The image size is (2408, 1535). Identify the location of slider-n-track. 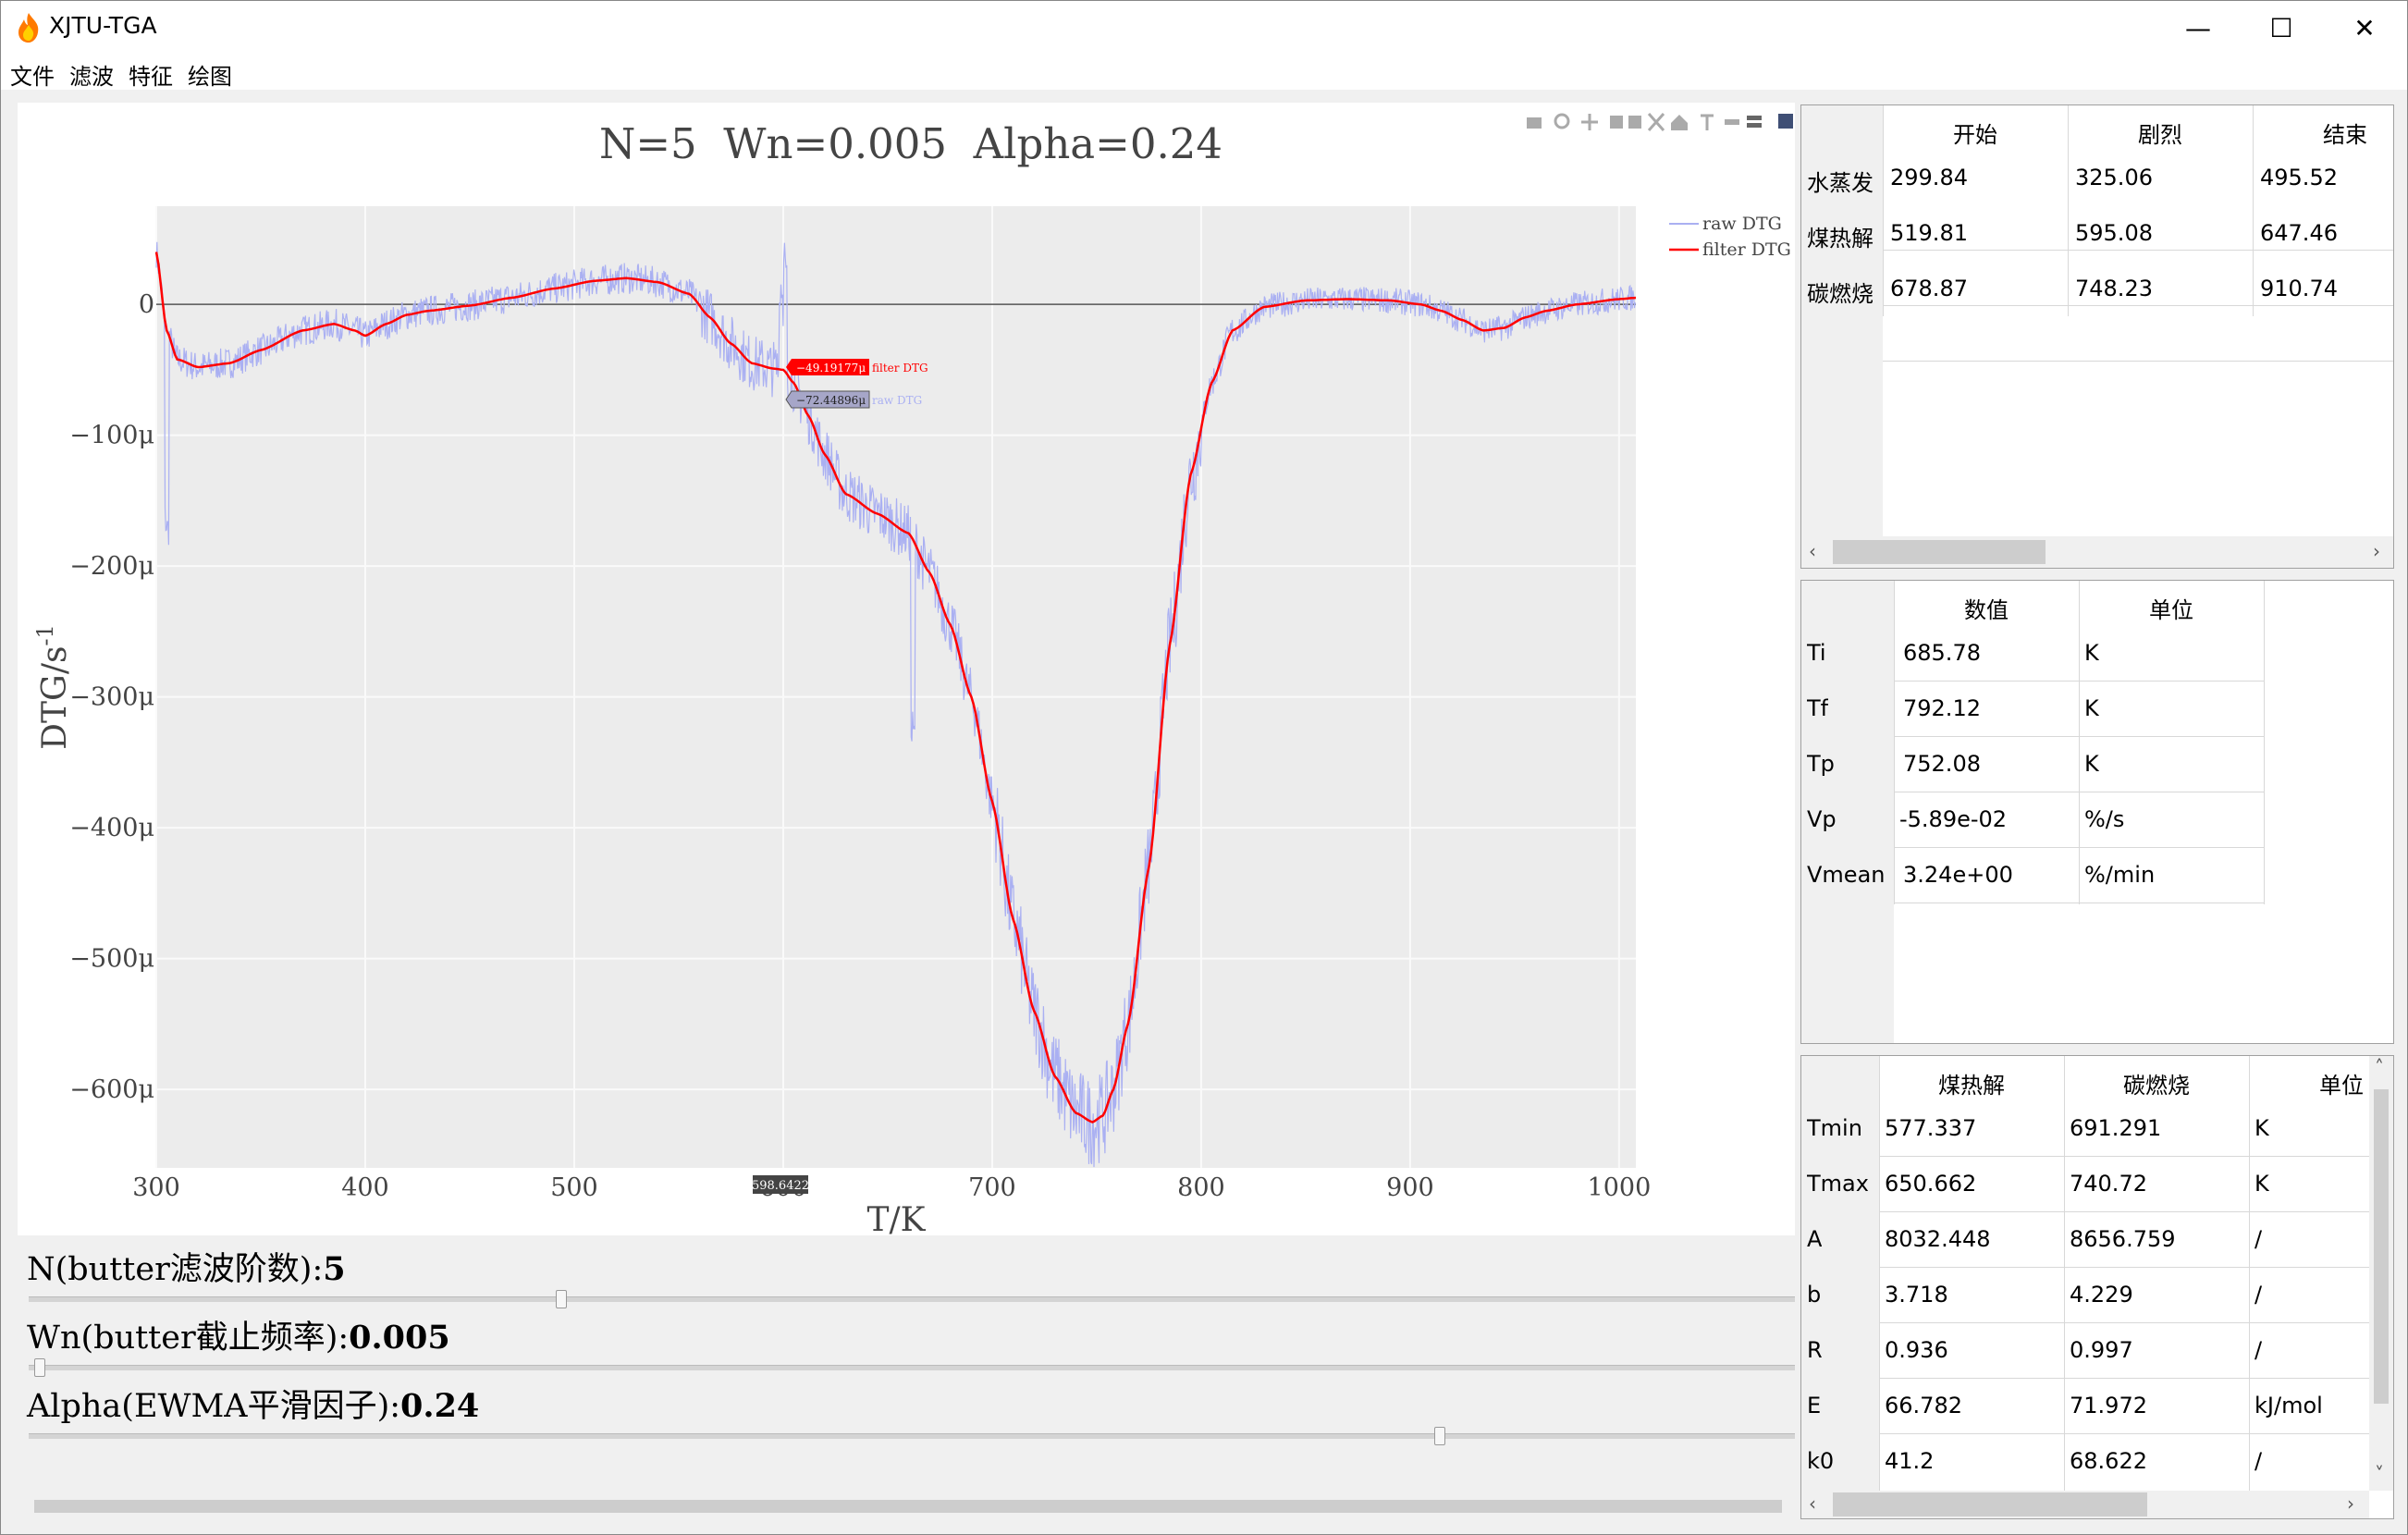
(912, 1299).